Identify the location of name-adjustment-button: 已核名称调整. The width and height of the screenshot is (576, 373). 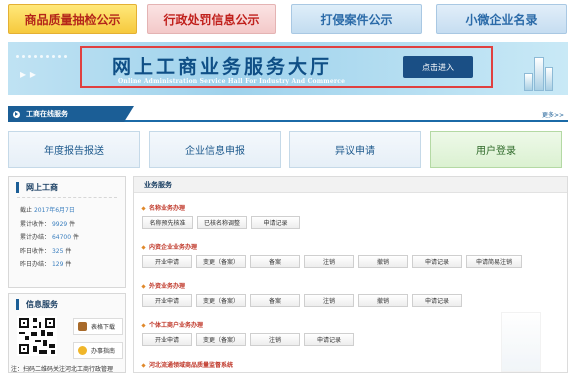
(222, 222).